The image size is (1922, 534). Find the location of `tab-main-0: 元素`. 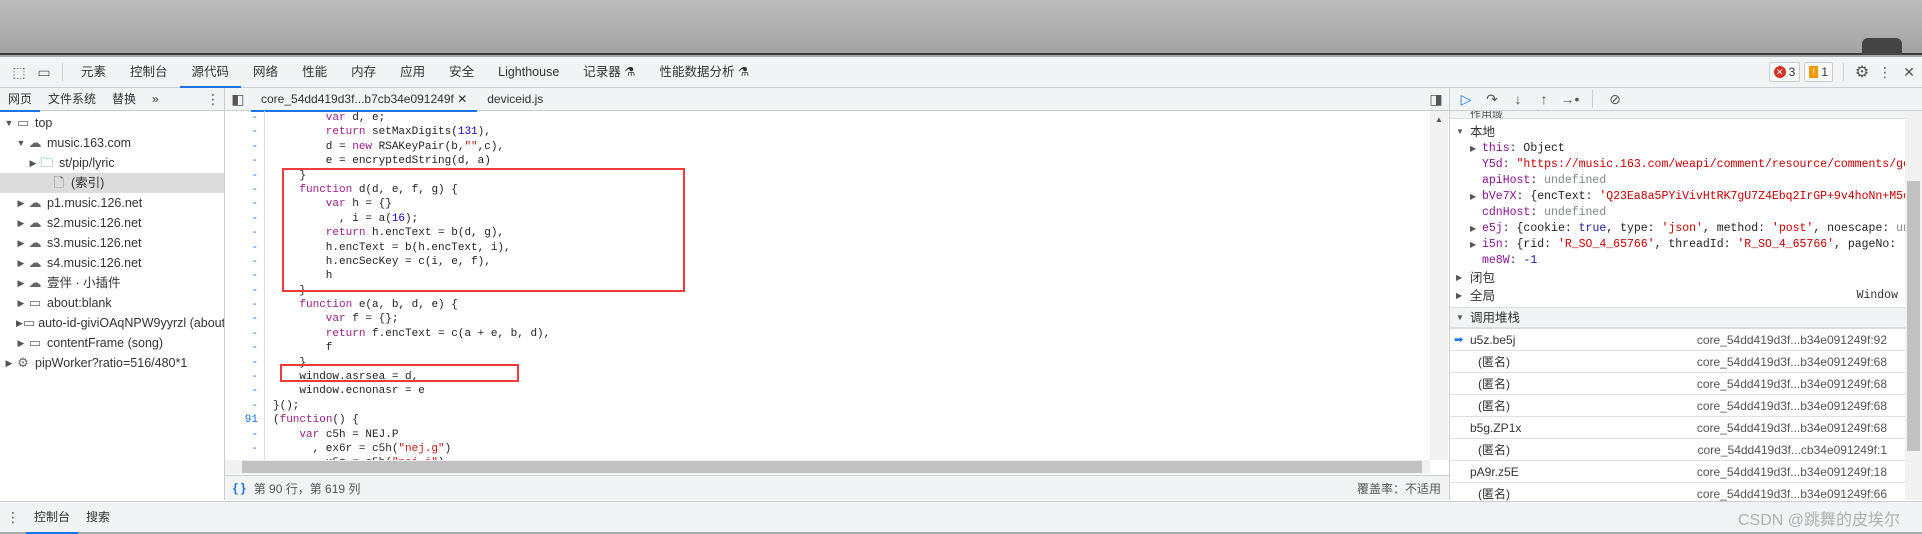

tab-main-0: 元素 is located at coordinates (93, 72).